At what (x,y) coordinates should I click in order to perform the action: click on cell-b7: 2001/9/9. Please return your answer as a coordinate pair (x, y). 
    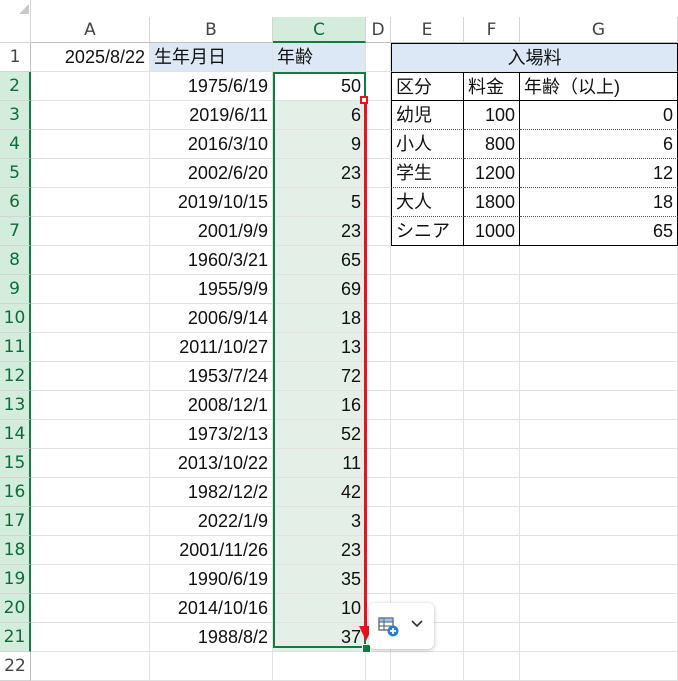
    Looking at the image, I should click on (211, 231).